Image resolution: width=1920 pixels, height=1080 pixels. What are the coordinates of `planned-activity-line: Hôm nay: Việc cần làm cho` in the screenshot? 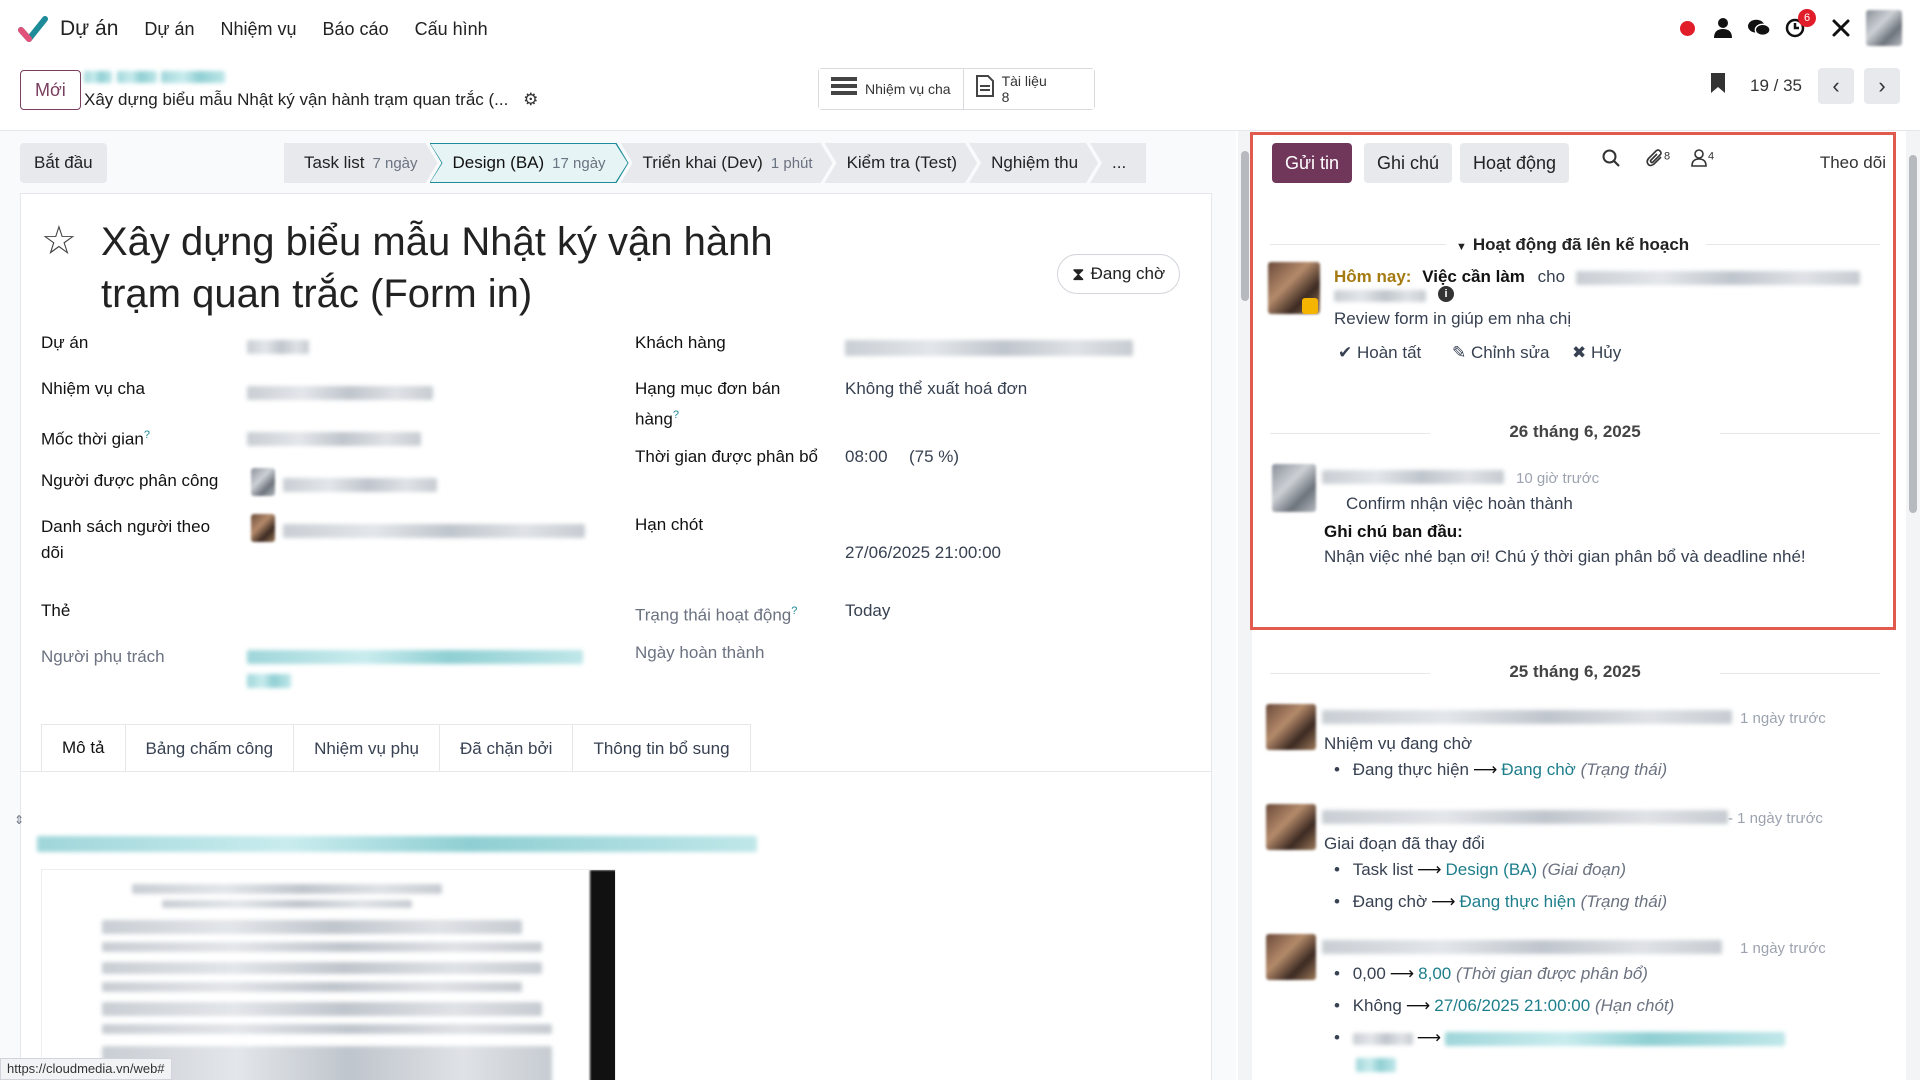 It's located at (1597, 277).